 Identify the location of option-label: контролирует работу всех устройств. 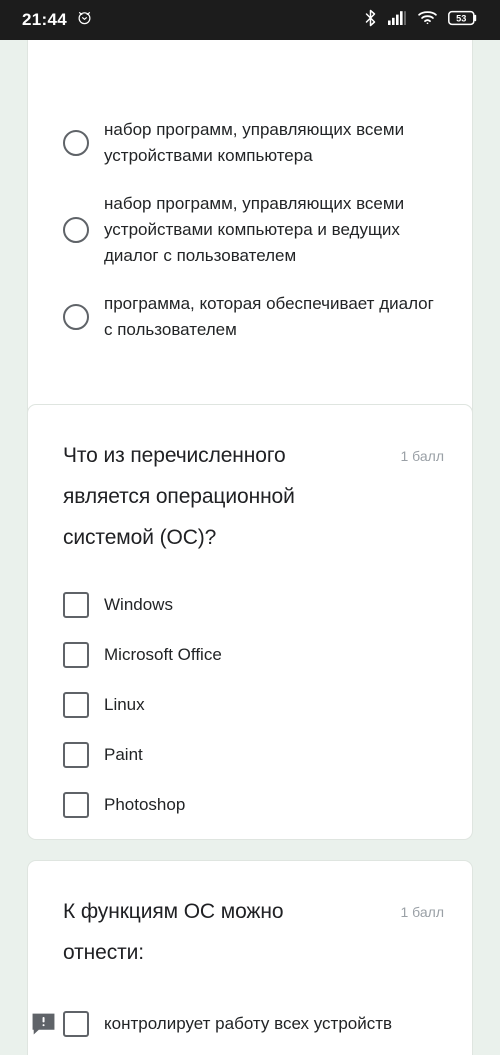
(248, 1023).